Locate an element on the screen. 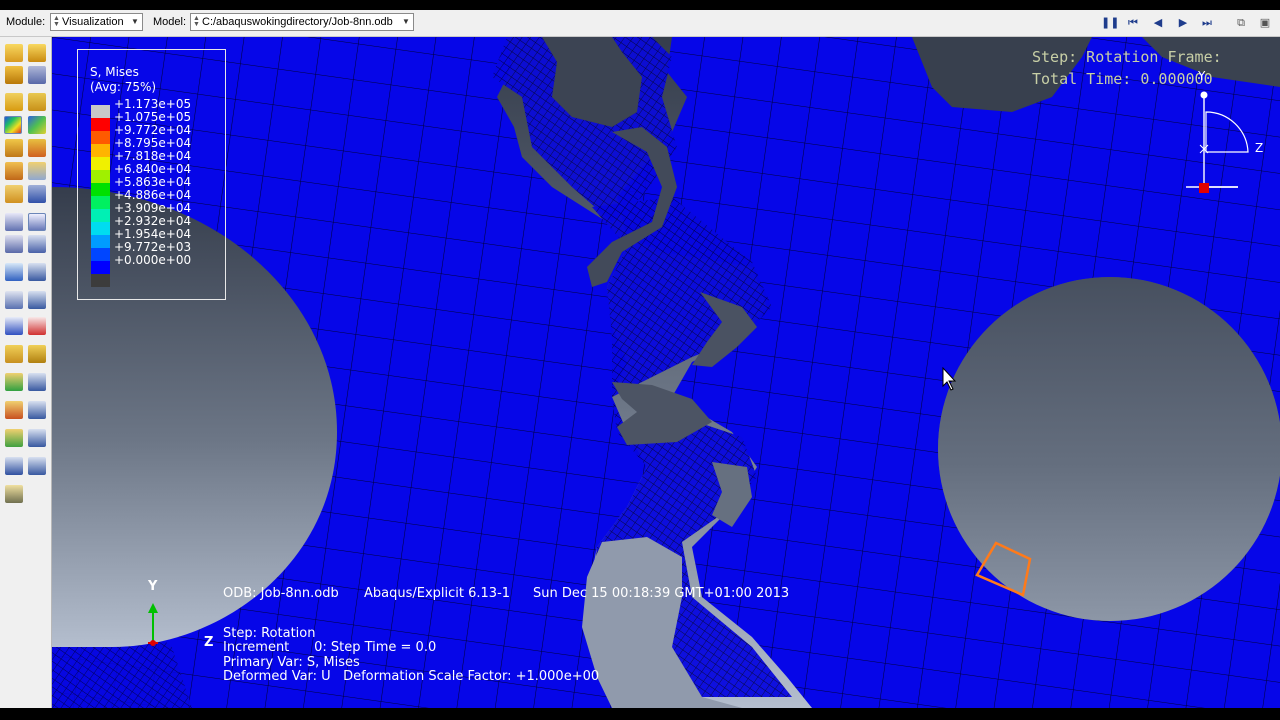 The height and width of the screenshot is (720, 1280). legend-variable: S, Mises is located at coordinates (114, 72).